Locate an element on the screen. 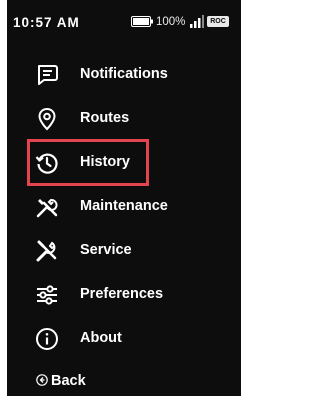  menu-item-notifications: Notifications is located at coordinates (124, 74).